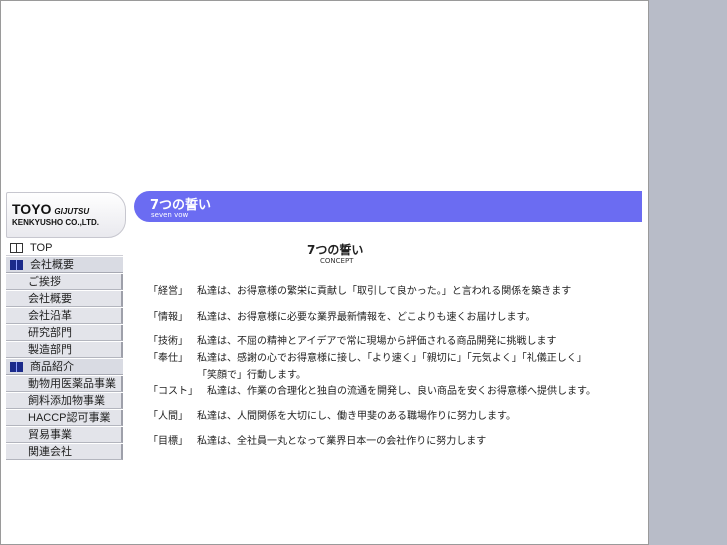 This screenshot has height=545, width=727. I want to click on vow-text: 私達は、全社員一丸となって業界日本一の会社作りに努力します, so click(342, 441).